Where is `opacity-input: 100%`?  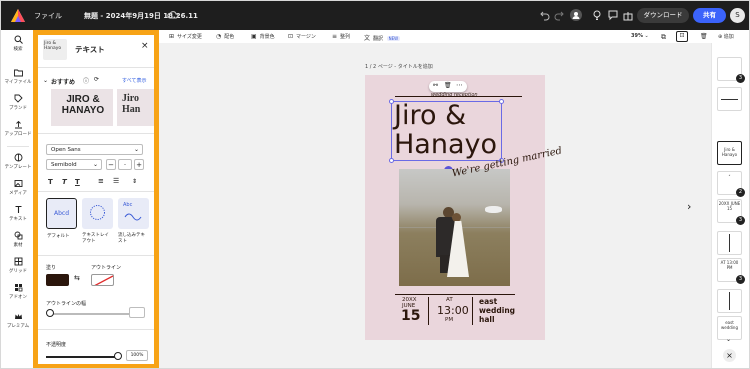
opacity-input: 100% is located at coordinates (137, 355).